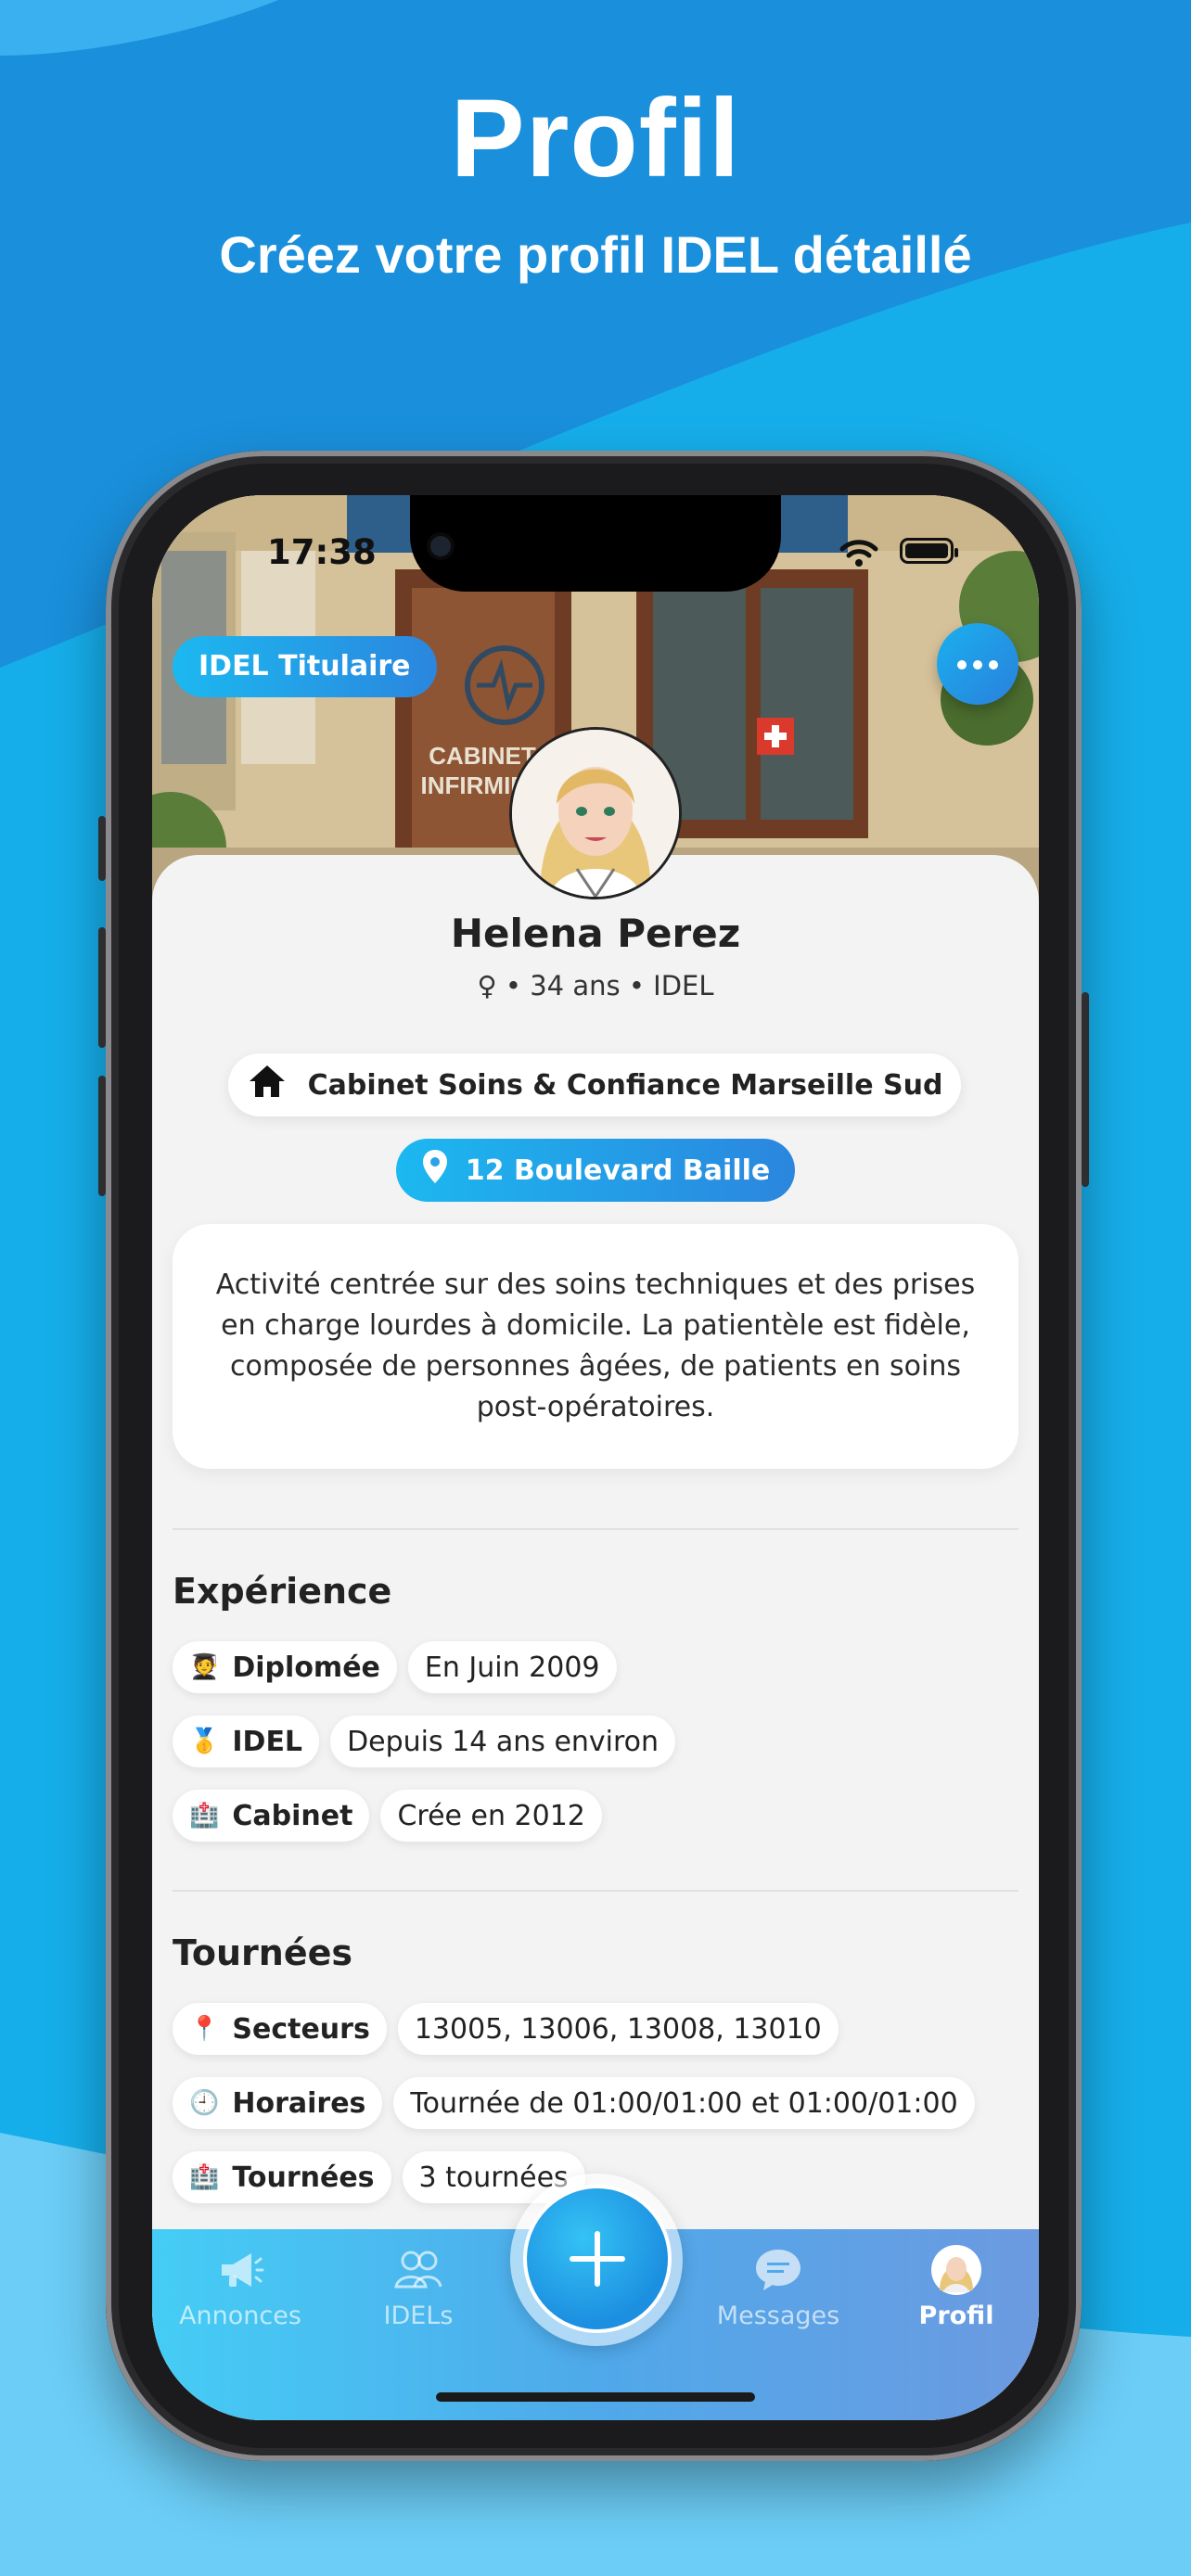 The height and width of the screenshot is (2576, 1191). Describe the element at coordinates (929, 551) in the screenshot. I see `battery-icon` at that location.